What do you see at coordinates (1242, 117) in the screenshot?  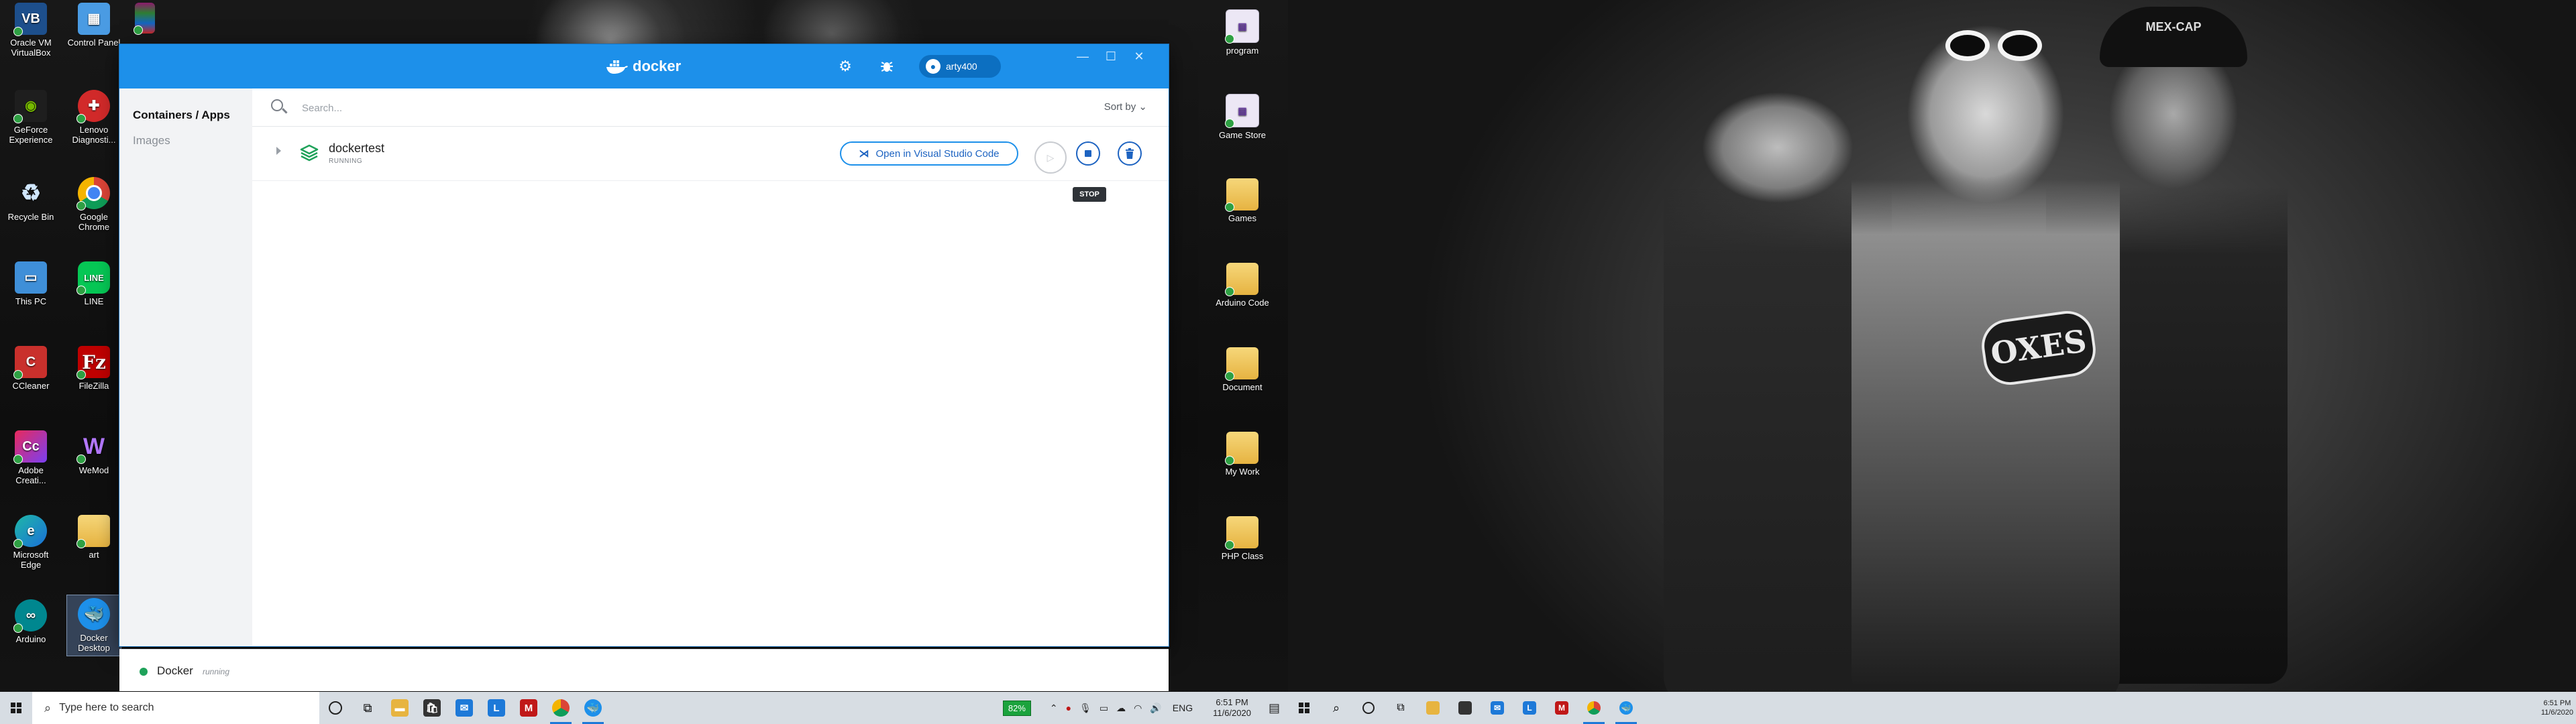 I see `desktop-icon-game-store: ▤ Game Store` at bounding box center [1242, 117].